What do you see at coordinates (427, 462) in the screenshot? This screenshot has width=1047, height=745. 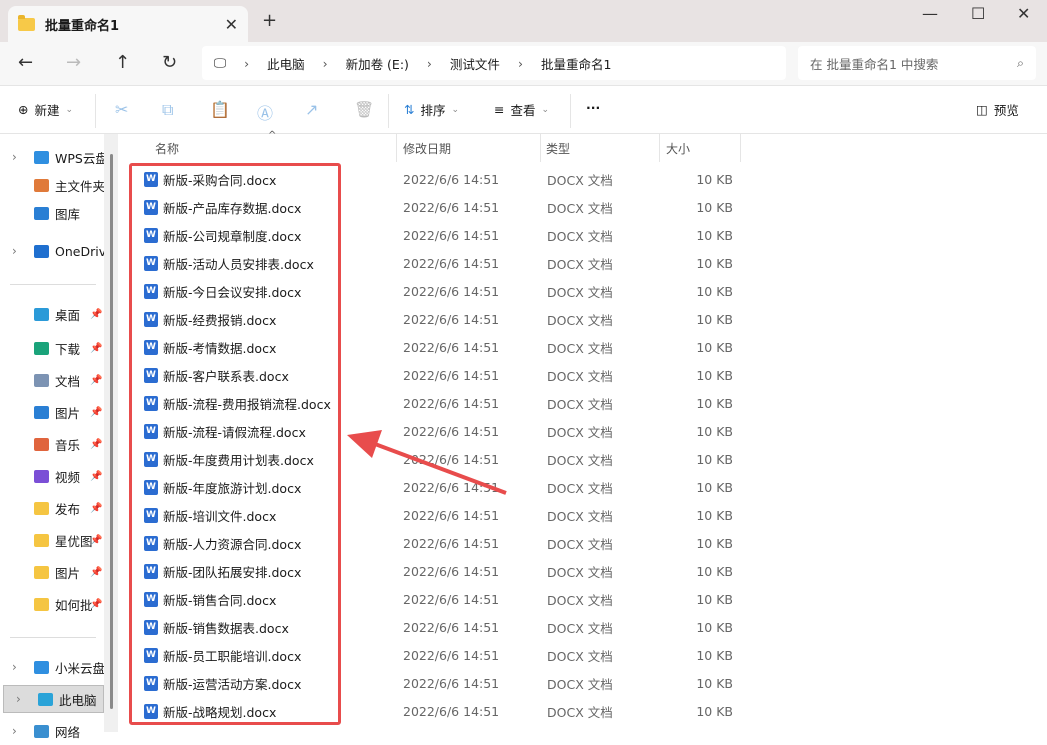 I see `annotation-arrow` at bounding box center [427, 462].